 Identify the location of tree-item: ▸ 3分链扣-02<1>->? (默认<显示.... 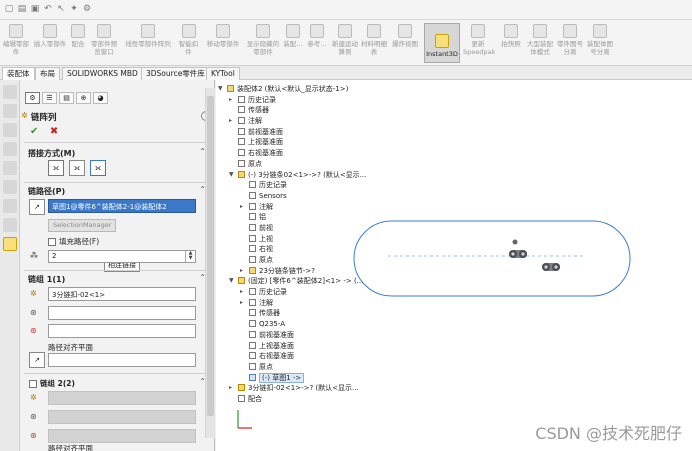
(292, 388).